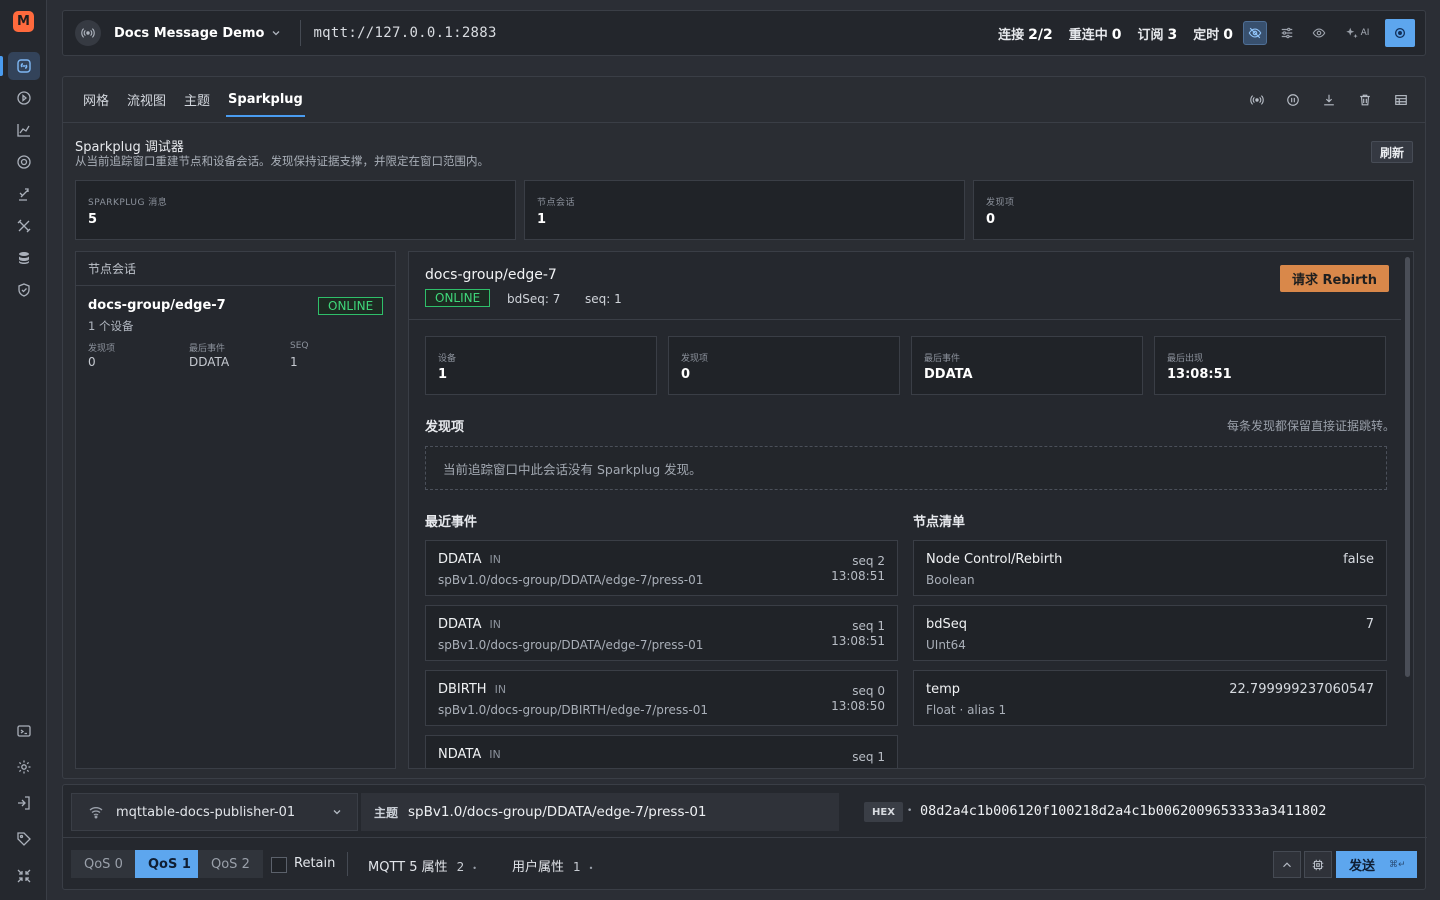  I want to click on broadcast-tool-icon, so click(1257, 100).